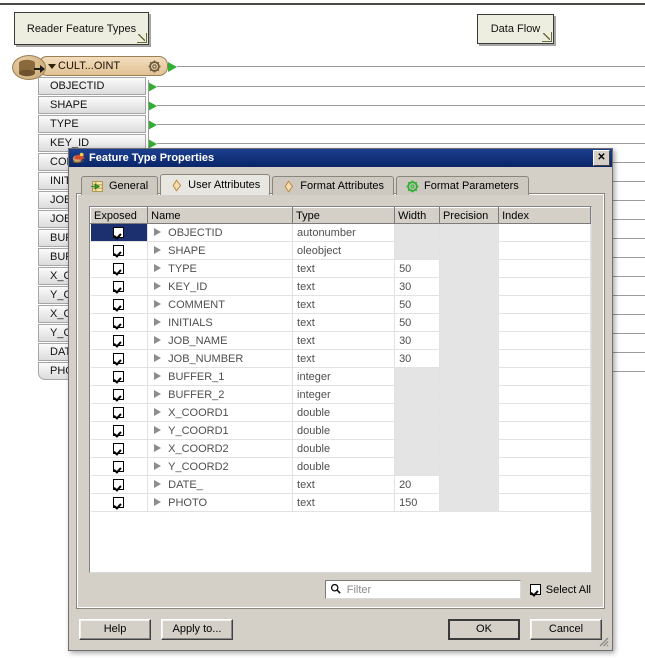 The width and height of the screenshot is (645, 662). What do you see at coordinates (220, 232) in the screenshot?
I see `attribute-name-cell: OBJECTID` at bounding box center [220, 232].